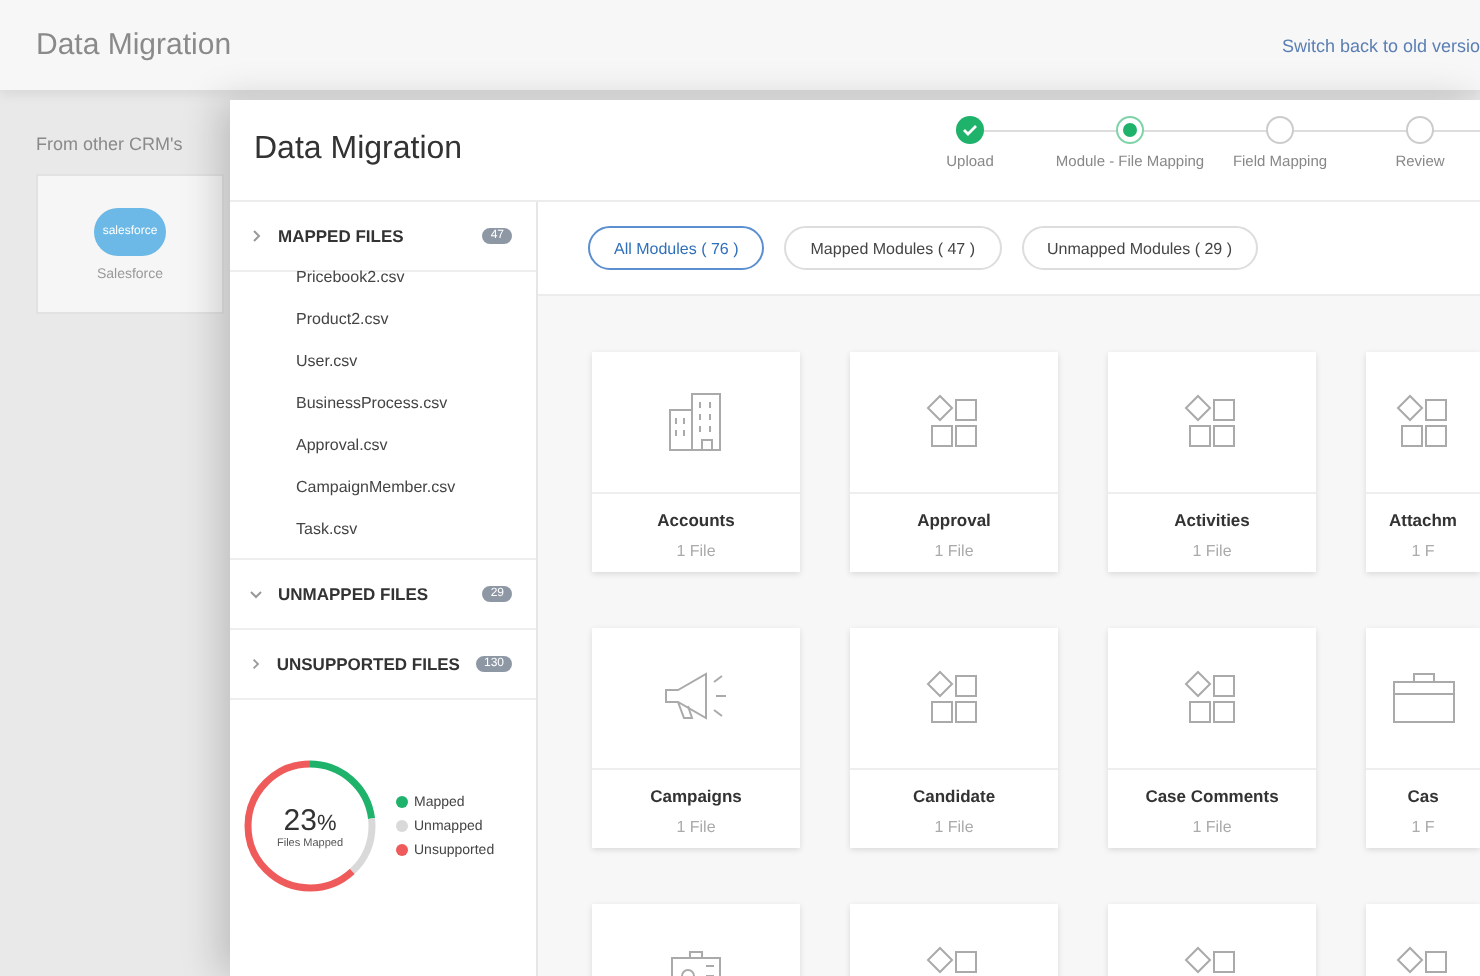  Describe the element at coordinates (1212, 462) in the screenshot. I see `module-card: Activities 1 File` at that location.